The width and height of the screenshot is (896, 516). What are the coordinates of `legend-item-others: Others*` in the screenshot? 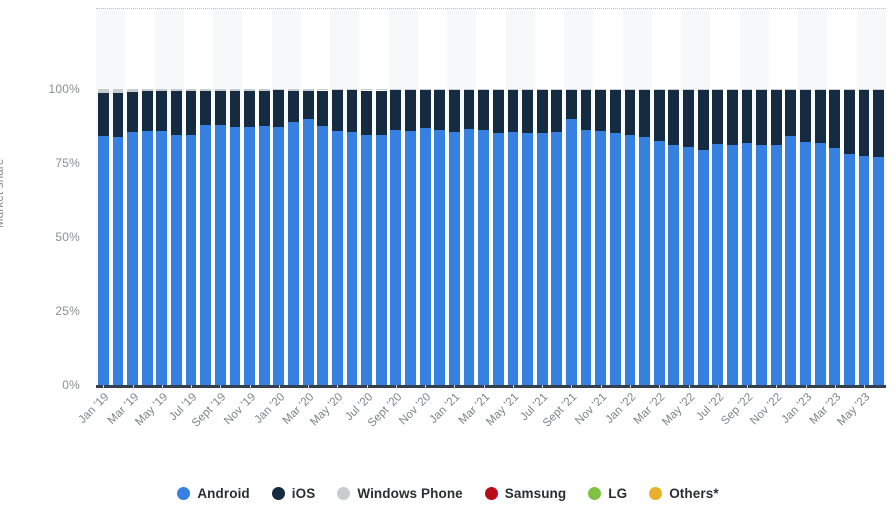 It's located at (684, 493).